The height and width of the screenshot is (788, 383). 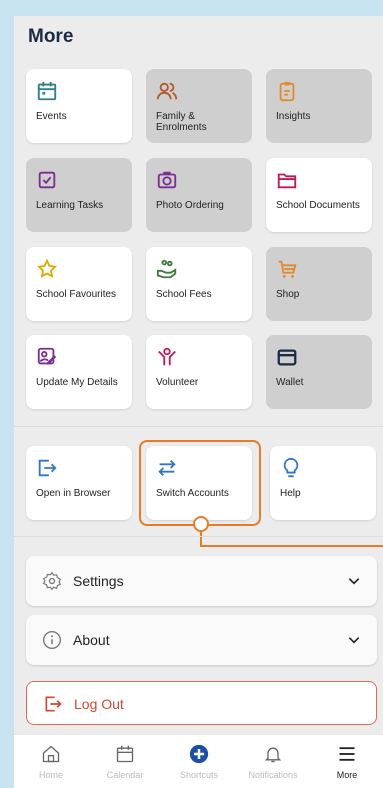 What do you see at coordinates (53, 704) in the screenshot?
I see `logout-icon` at bounding box center [53, 704].